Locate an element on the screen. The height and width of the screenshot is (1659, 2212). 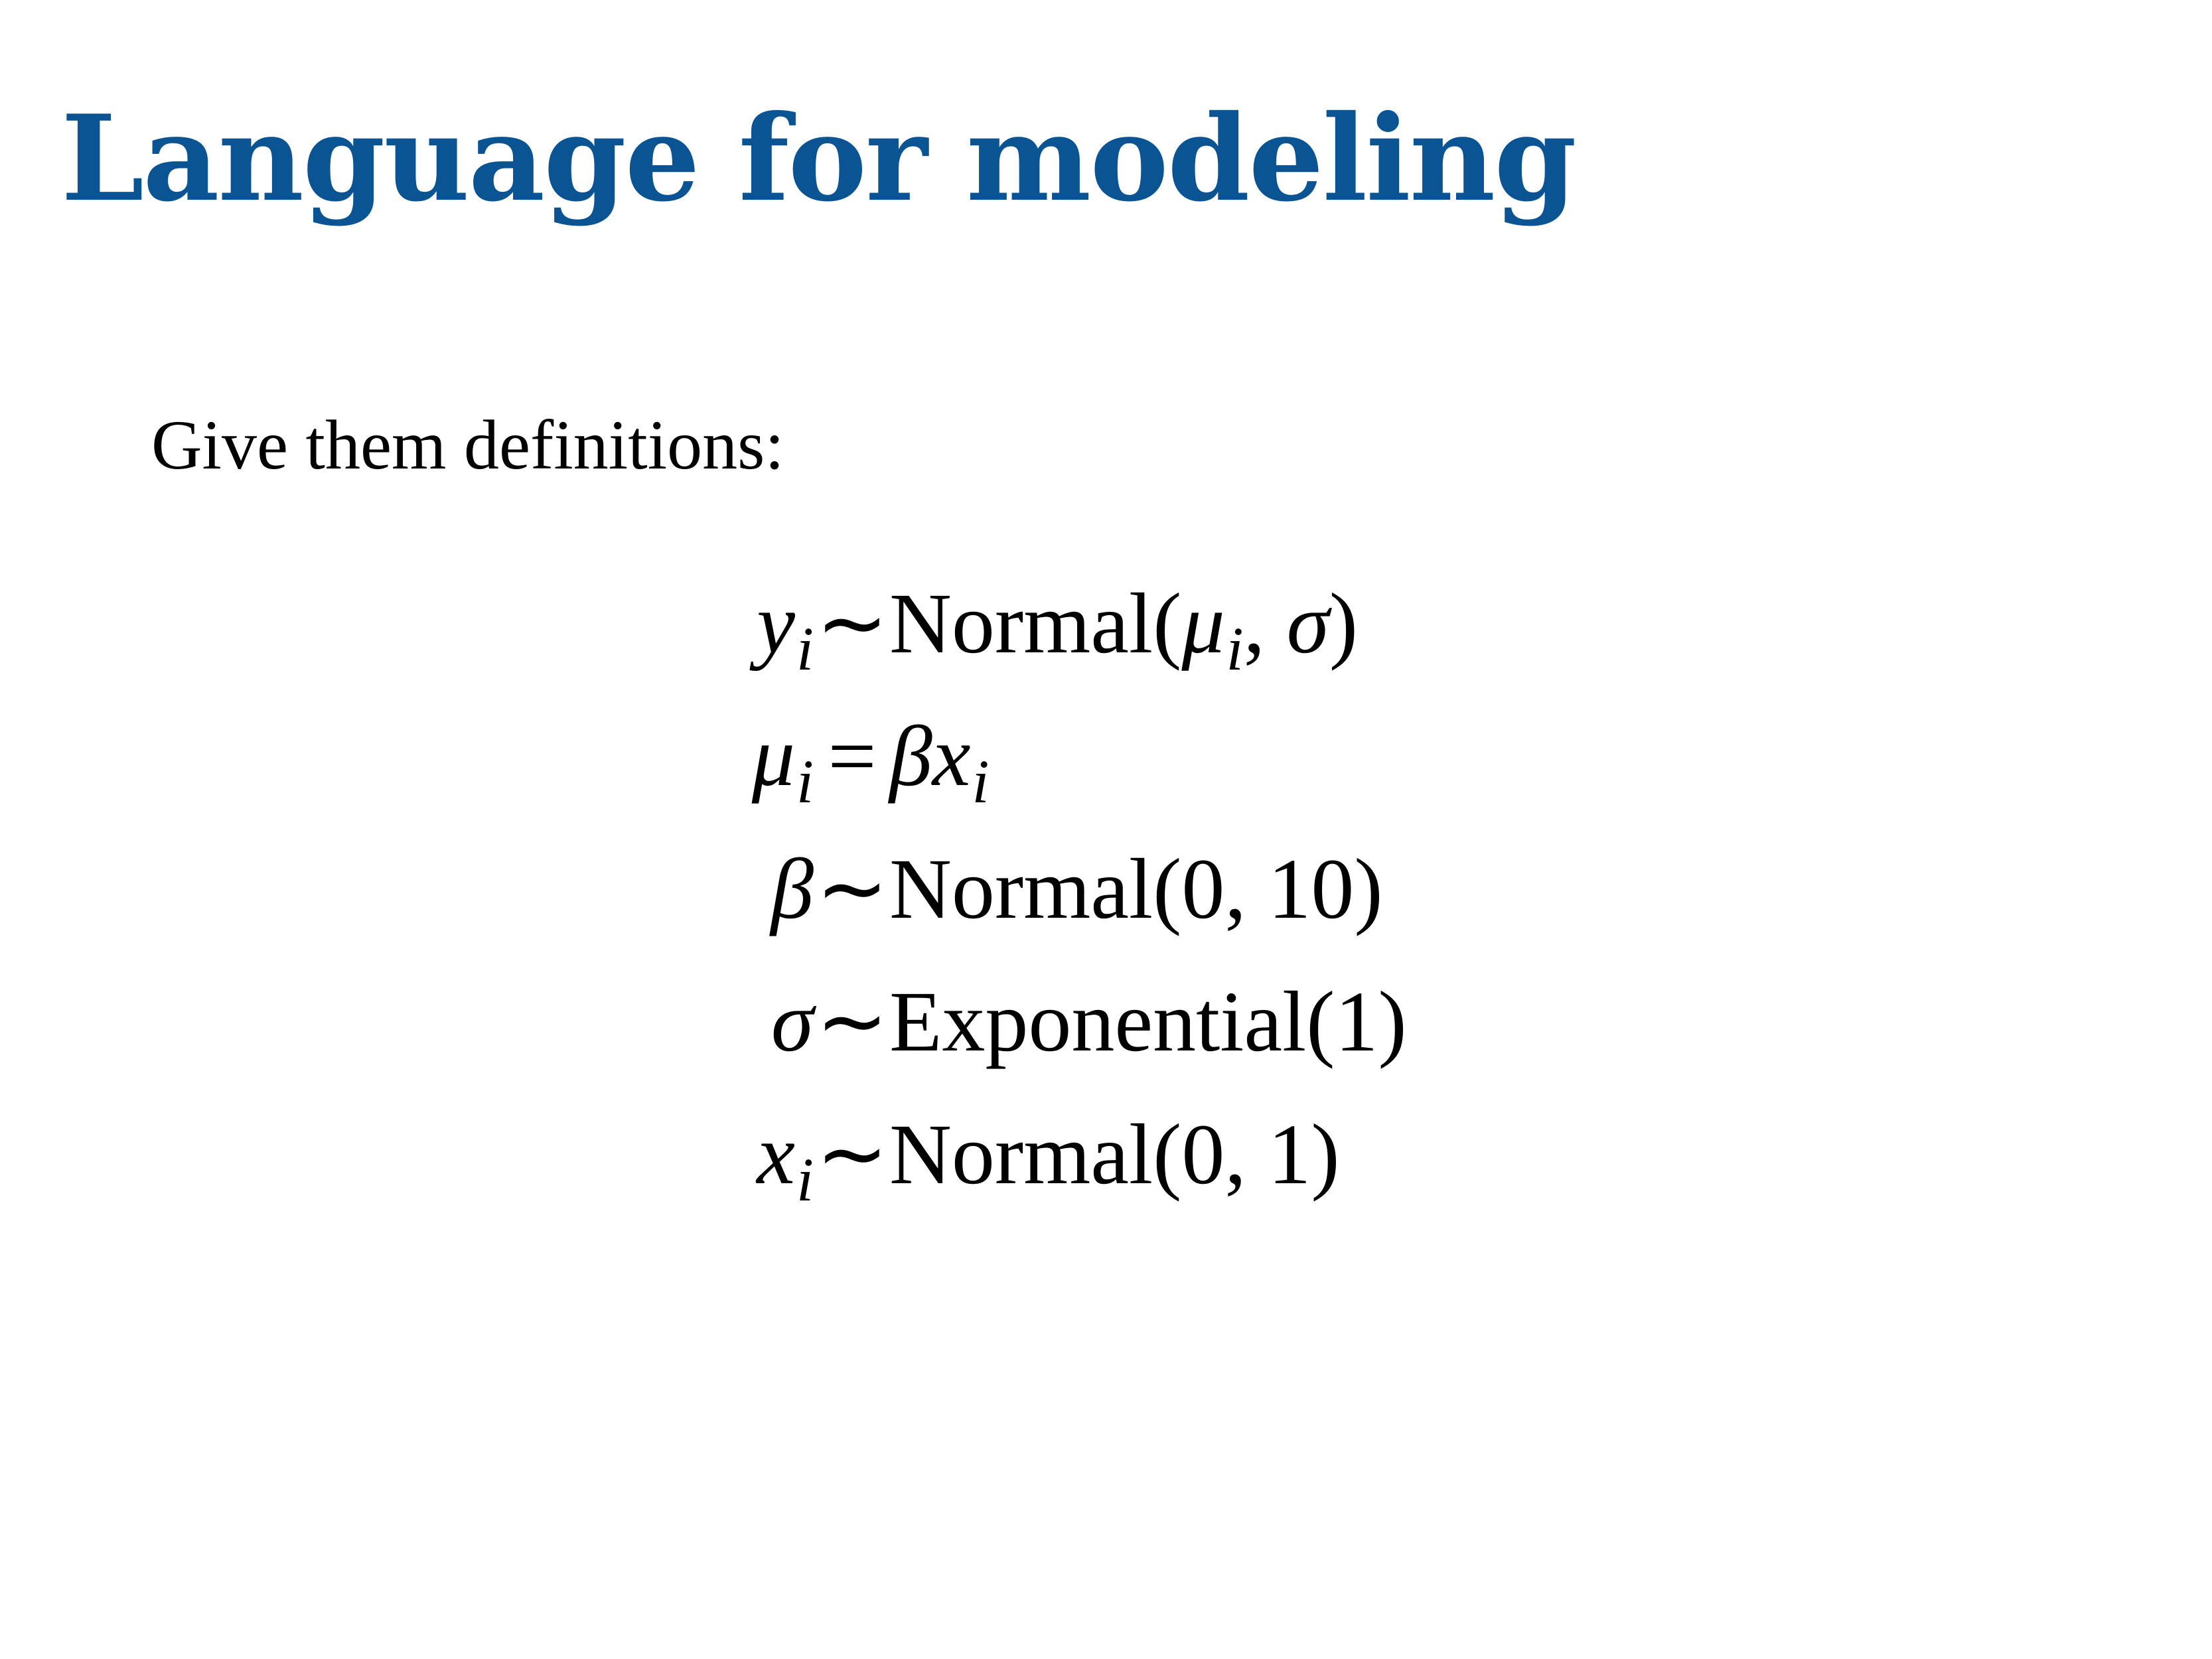
equation-rhs: Exponential(1) is located at coordinates (1148, 1022).